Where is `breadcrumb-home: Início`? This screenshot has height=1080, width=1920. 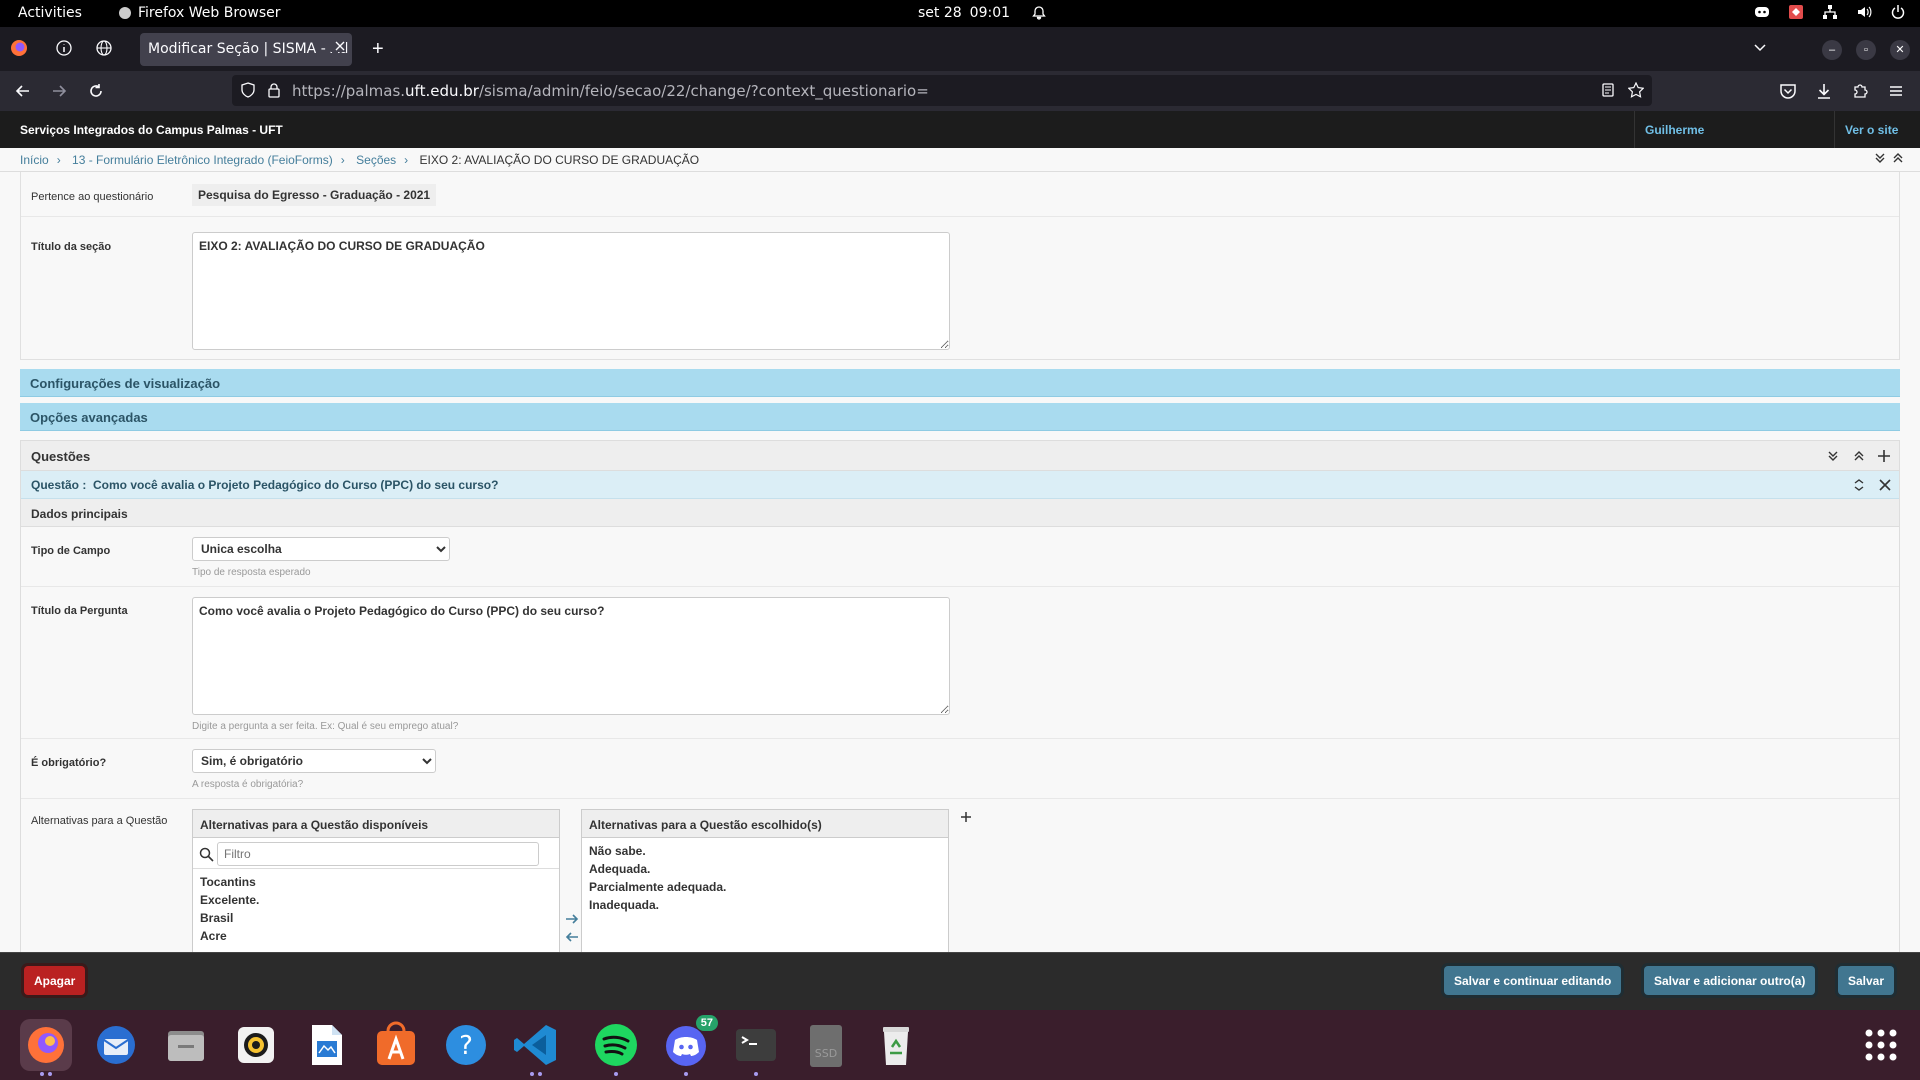
breadcrumb-home: Início is located at coordinates (34, 160).